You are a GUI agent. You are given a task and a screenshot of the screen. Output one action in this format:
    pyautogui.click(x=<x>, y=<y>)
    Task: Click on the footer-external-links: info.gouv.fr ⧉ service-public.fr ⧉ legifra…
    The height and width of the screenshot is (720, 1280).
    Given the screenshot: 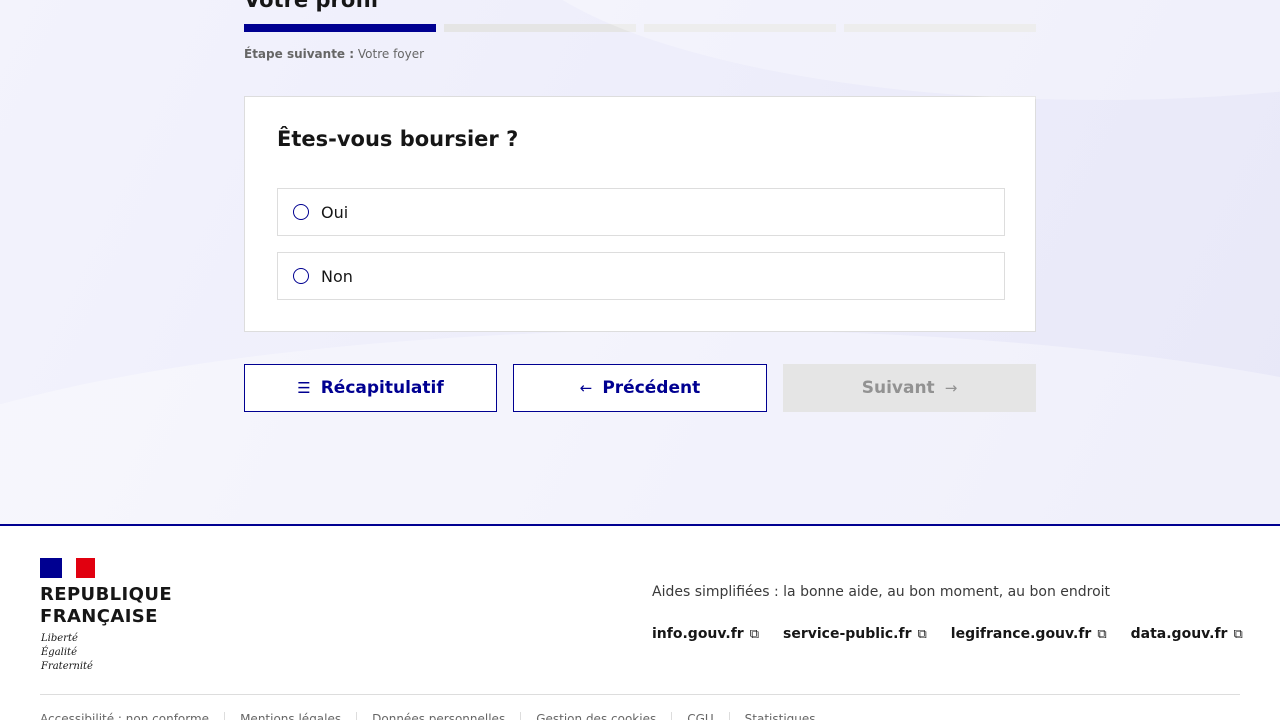 What is the action you would take?
    pyautogui.click(x=947, y=634)
    